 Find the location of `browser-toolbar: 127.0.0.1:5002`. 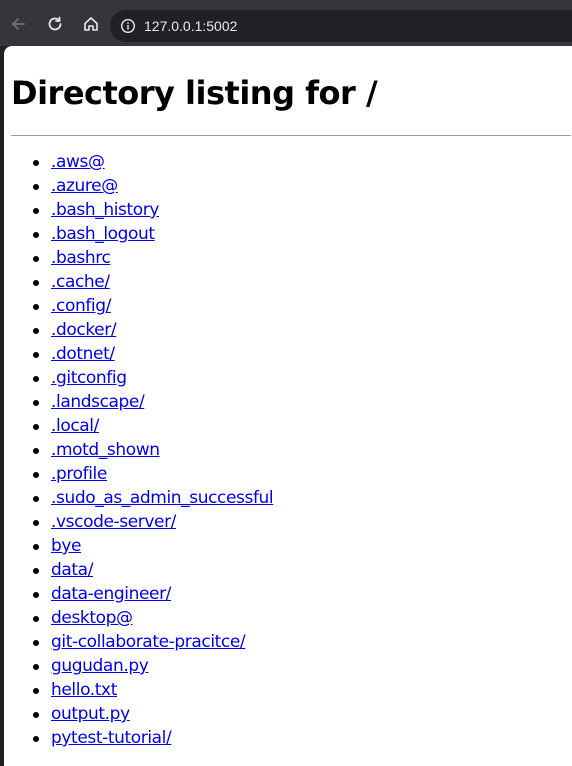

browser-toolbar: 127.0.0.1:5002 is located at coordinates (286, 23).